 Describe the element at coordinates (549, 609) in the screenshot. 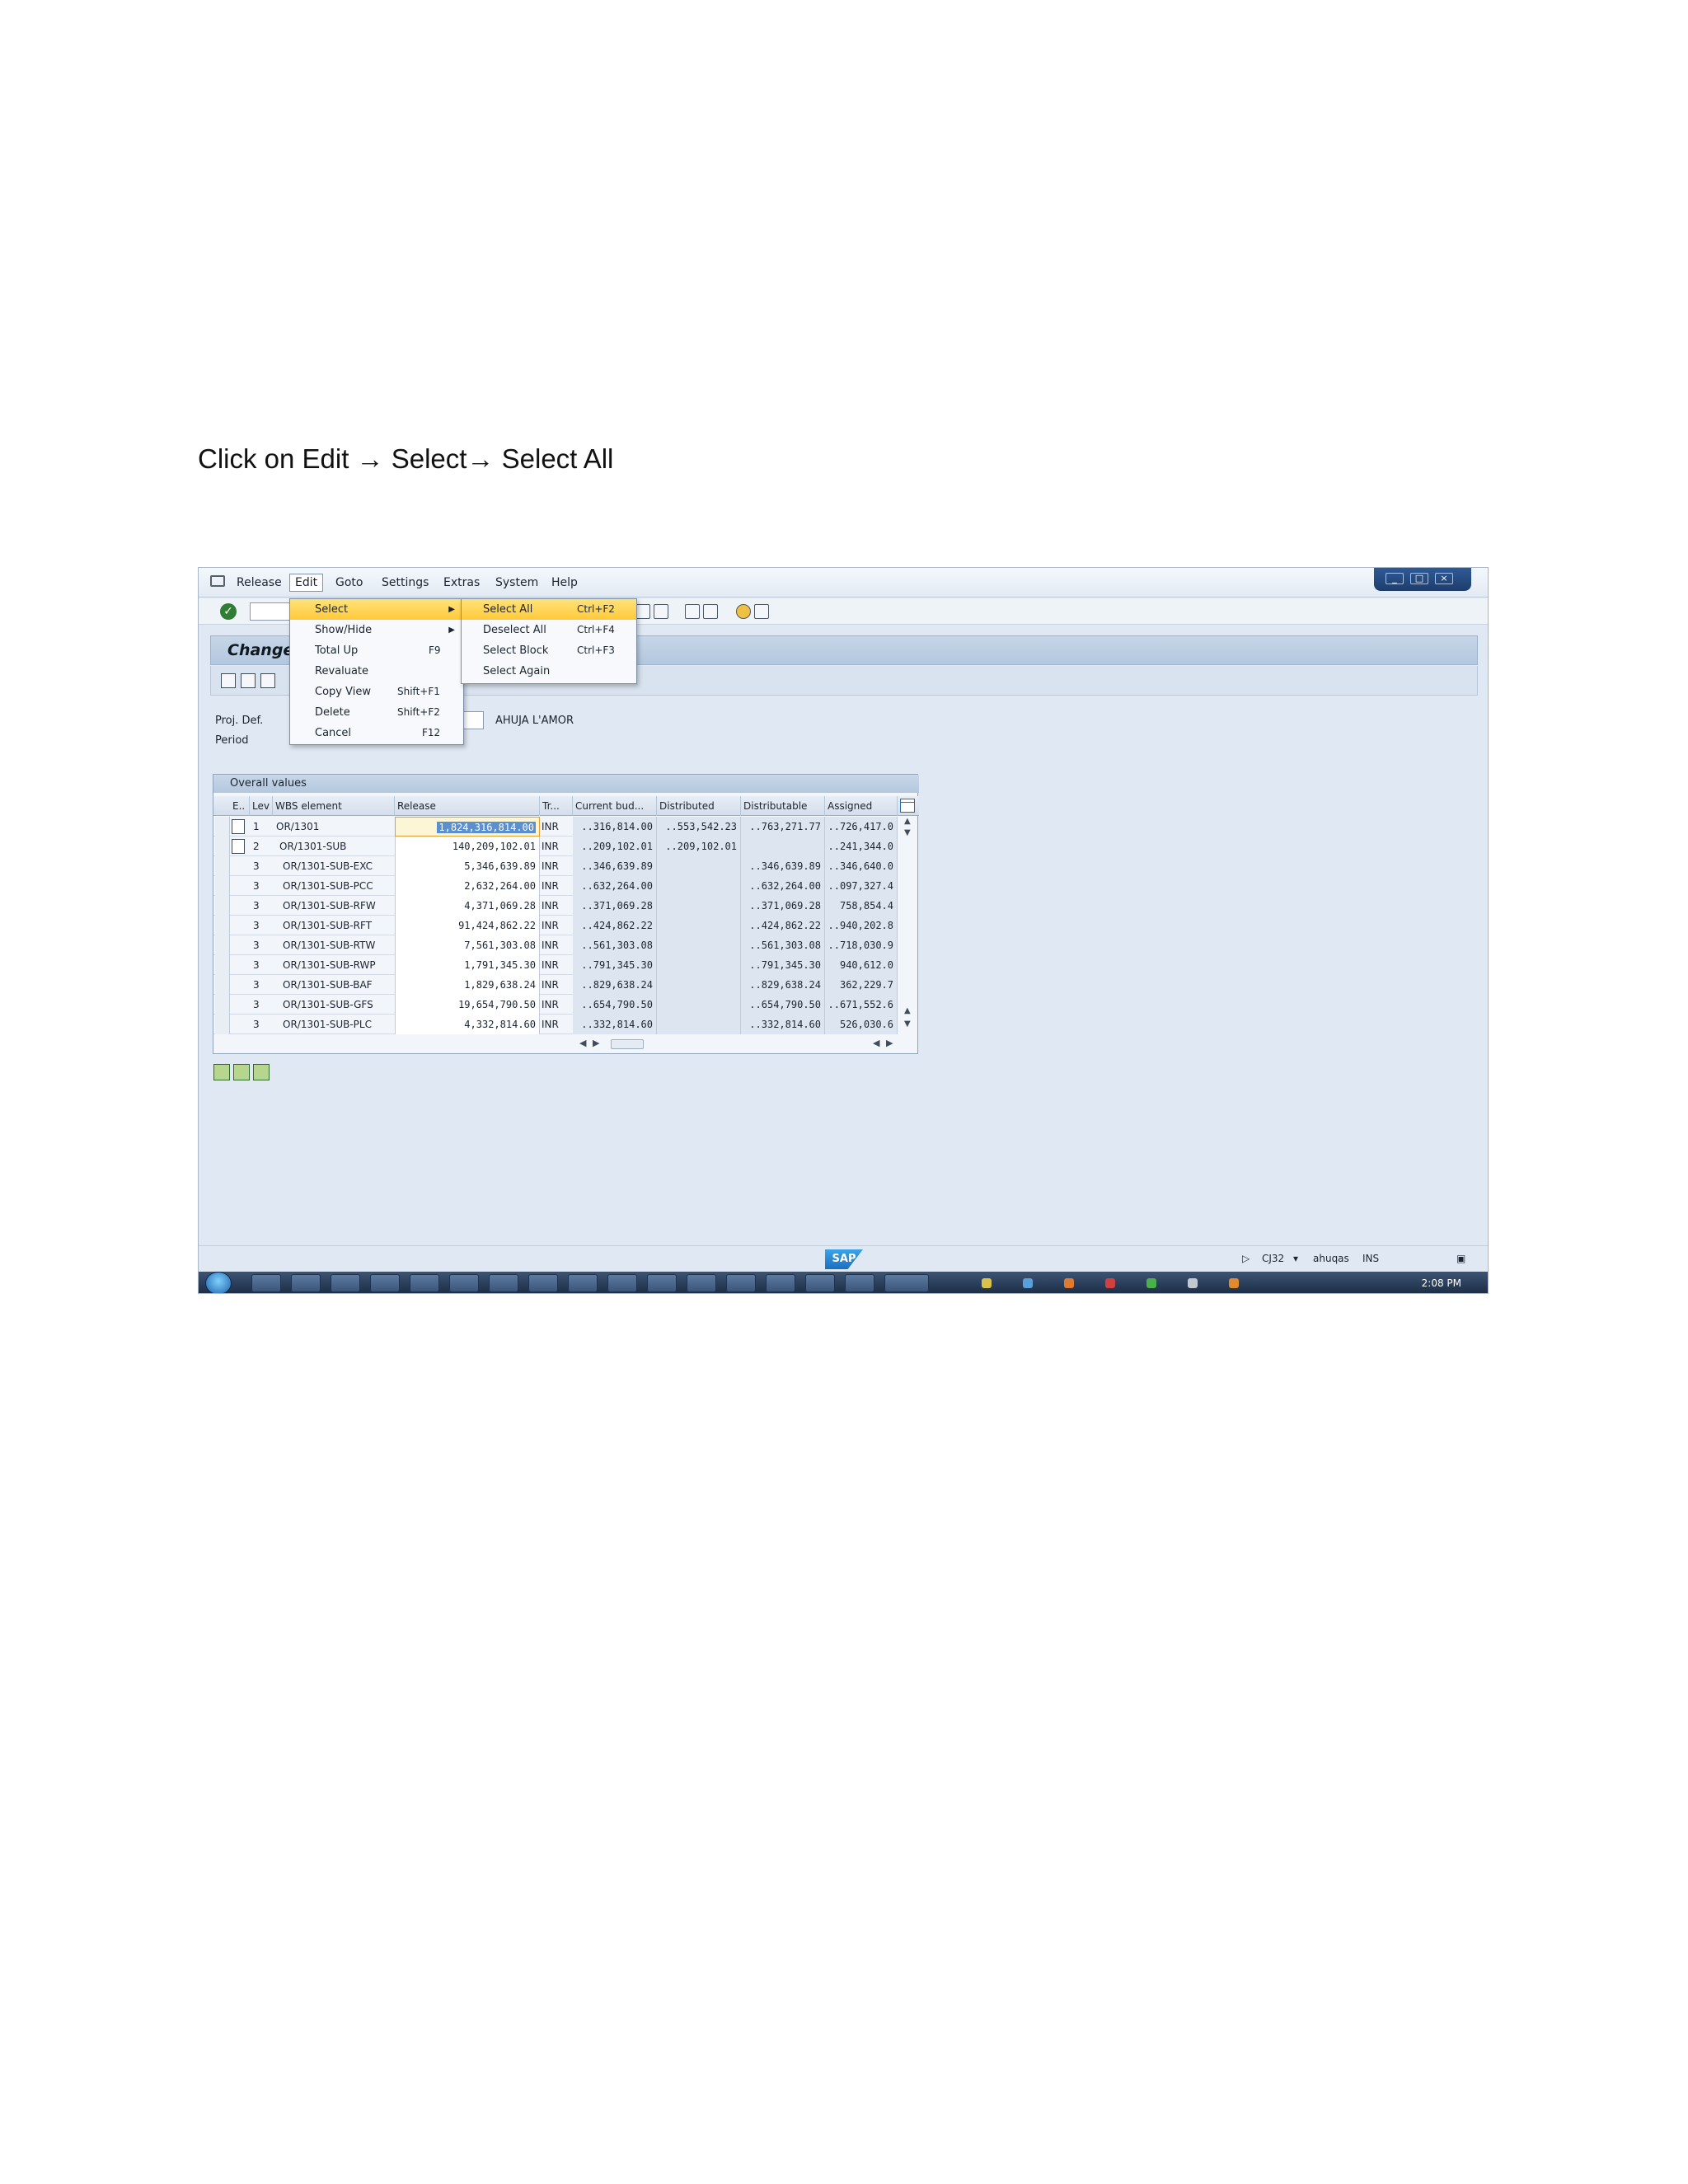

I see `select-all-item: Select All Ctrl+F2` at that location.